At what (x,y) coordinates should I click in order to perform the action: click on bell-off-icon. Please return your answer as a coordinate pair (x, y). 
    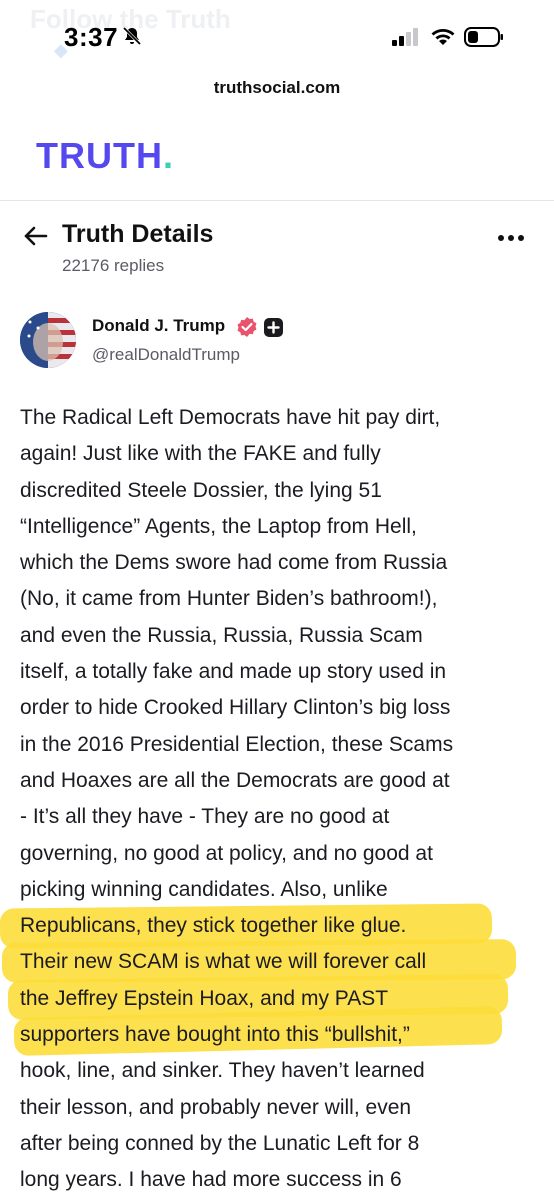
    Looking at the image, I should click on (132, 36).